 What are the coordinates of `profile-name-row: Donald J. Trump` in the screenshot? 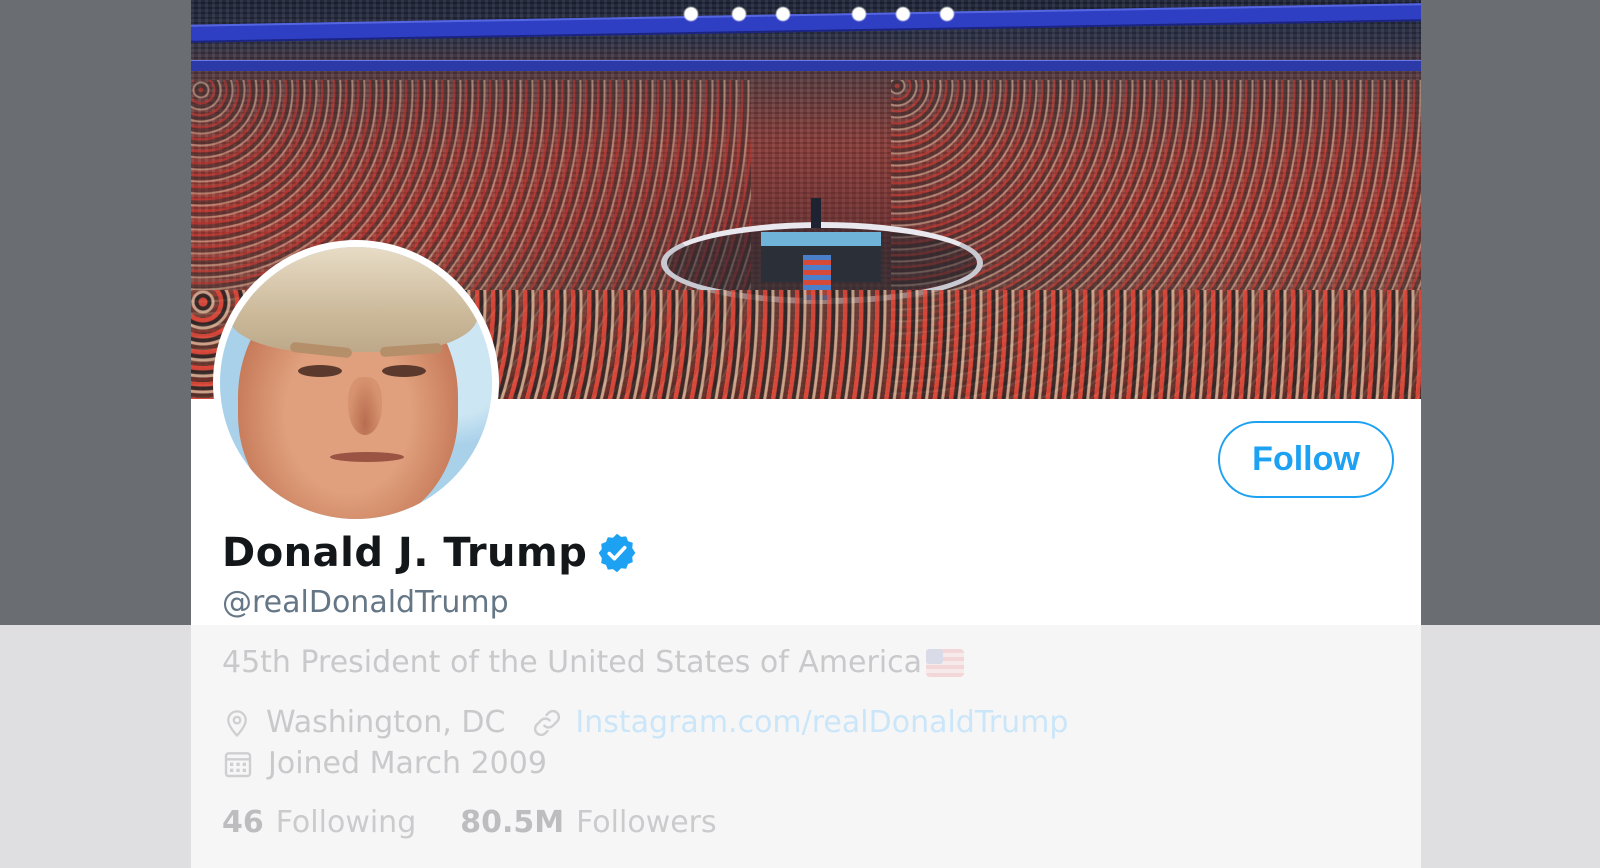 It's located at (430, 553).